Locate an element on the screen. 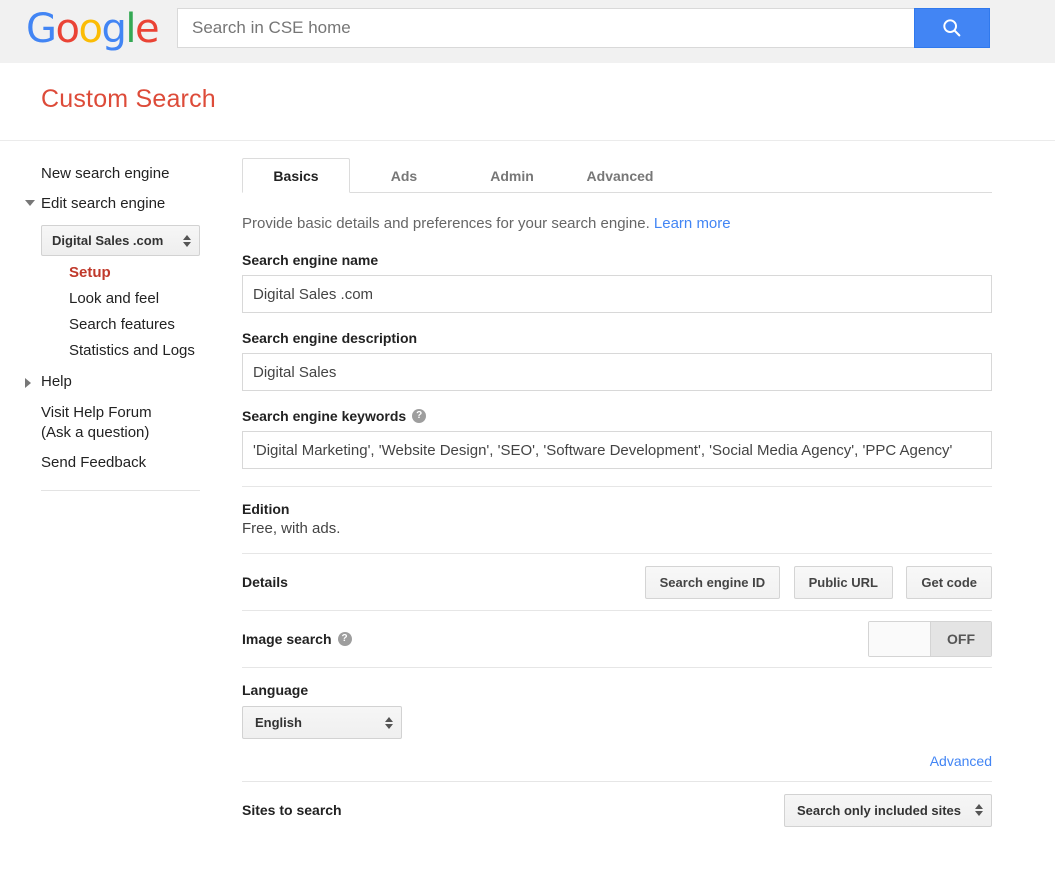  search-engine-name-input is located at coordinates (617, 294).